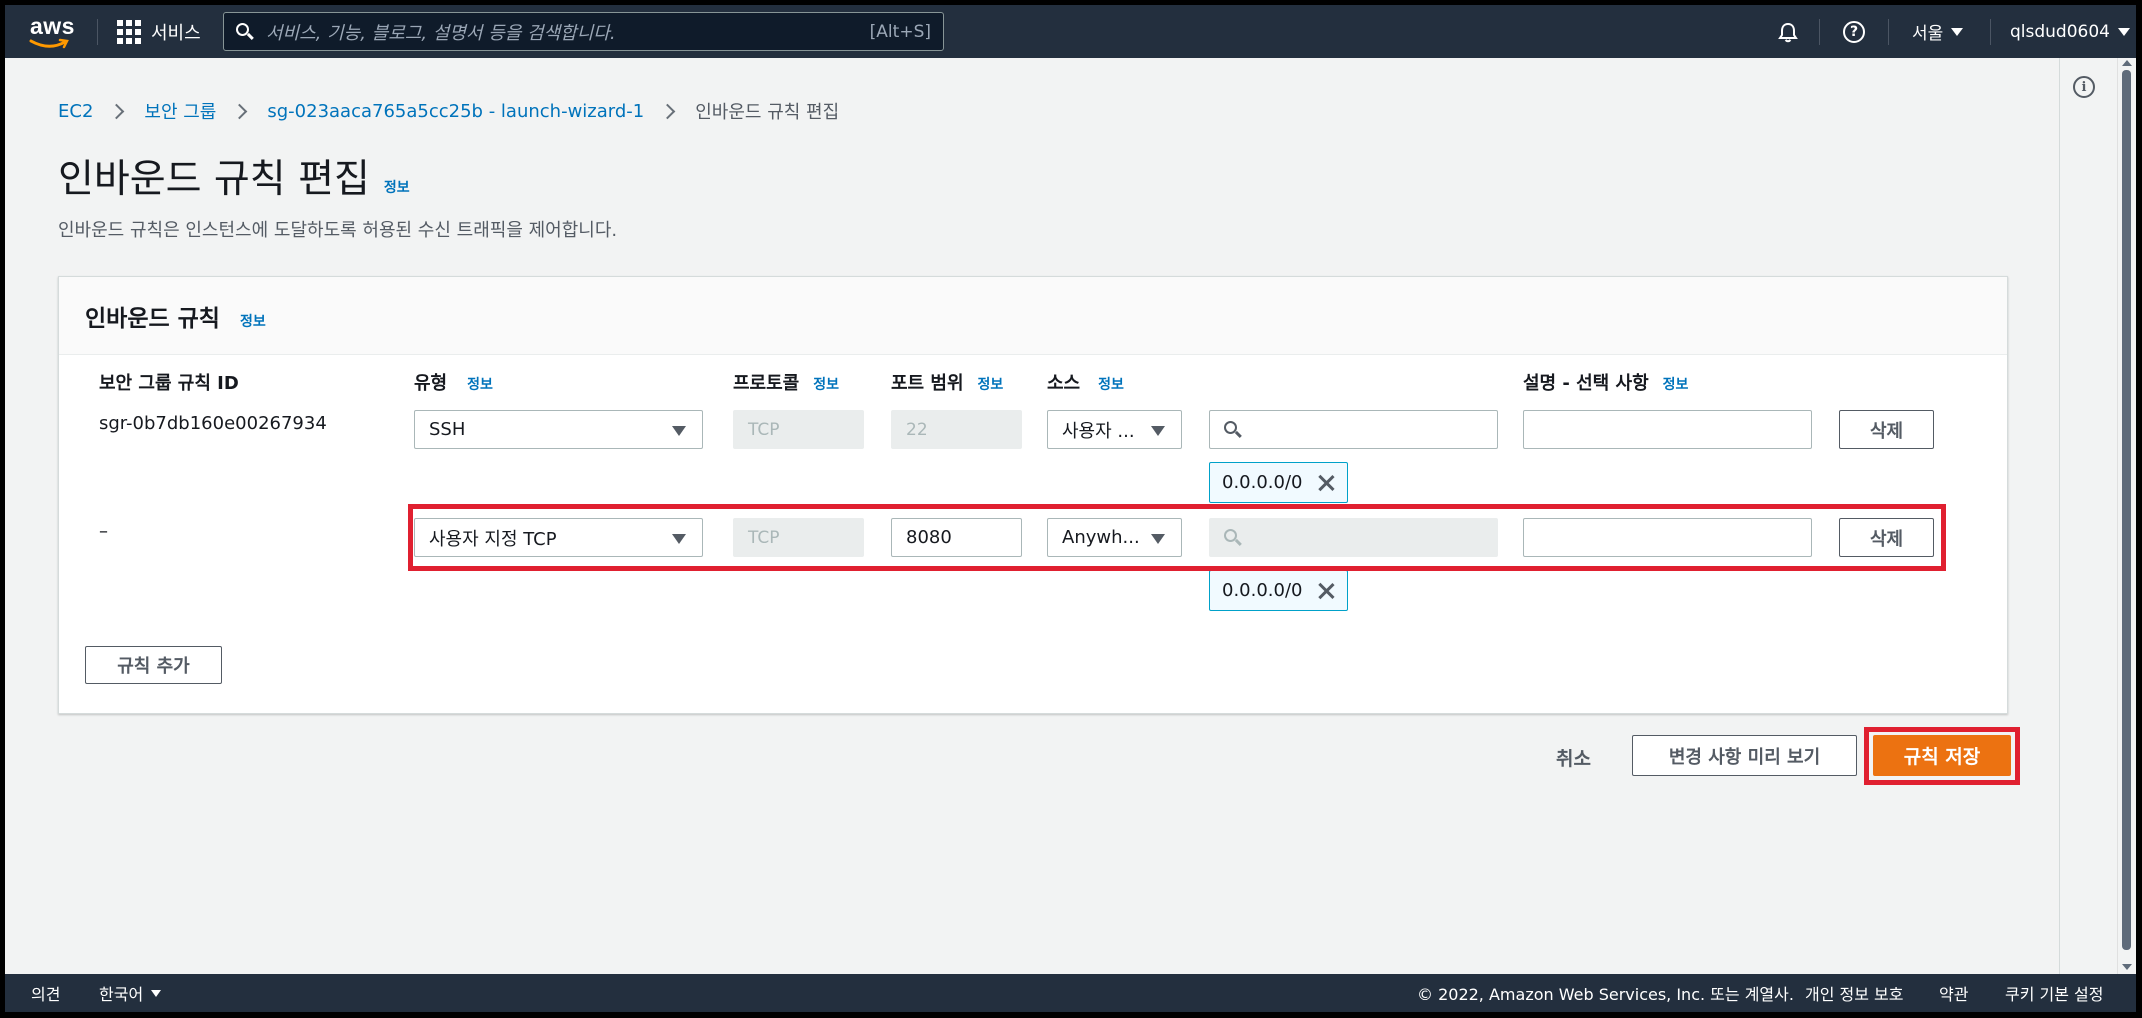  I want to click on services-menu: 서비스, so click(159, 31).